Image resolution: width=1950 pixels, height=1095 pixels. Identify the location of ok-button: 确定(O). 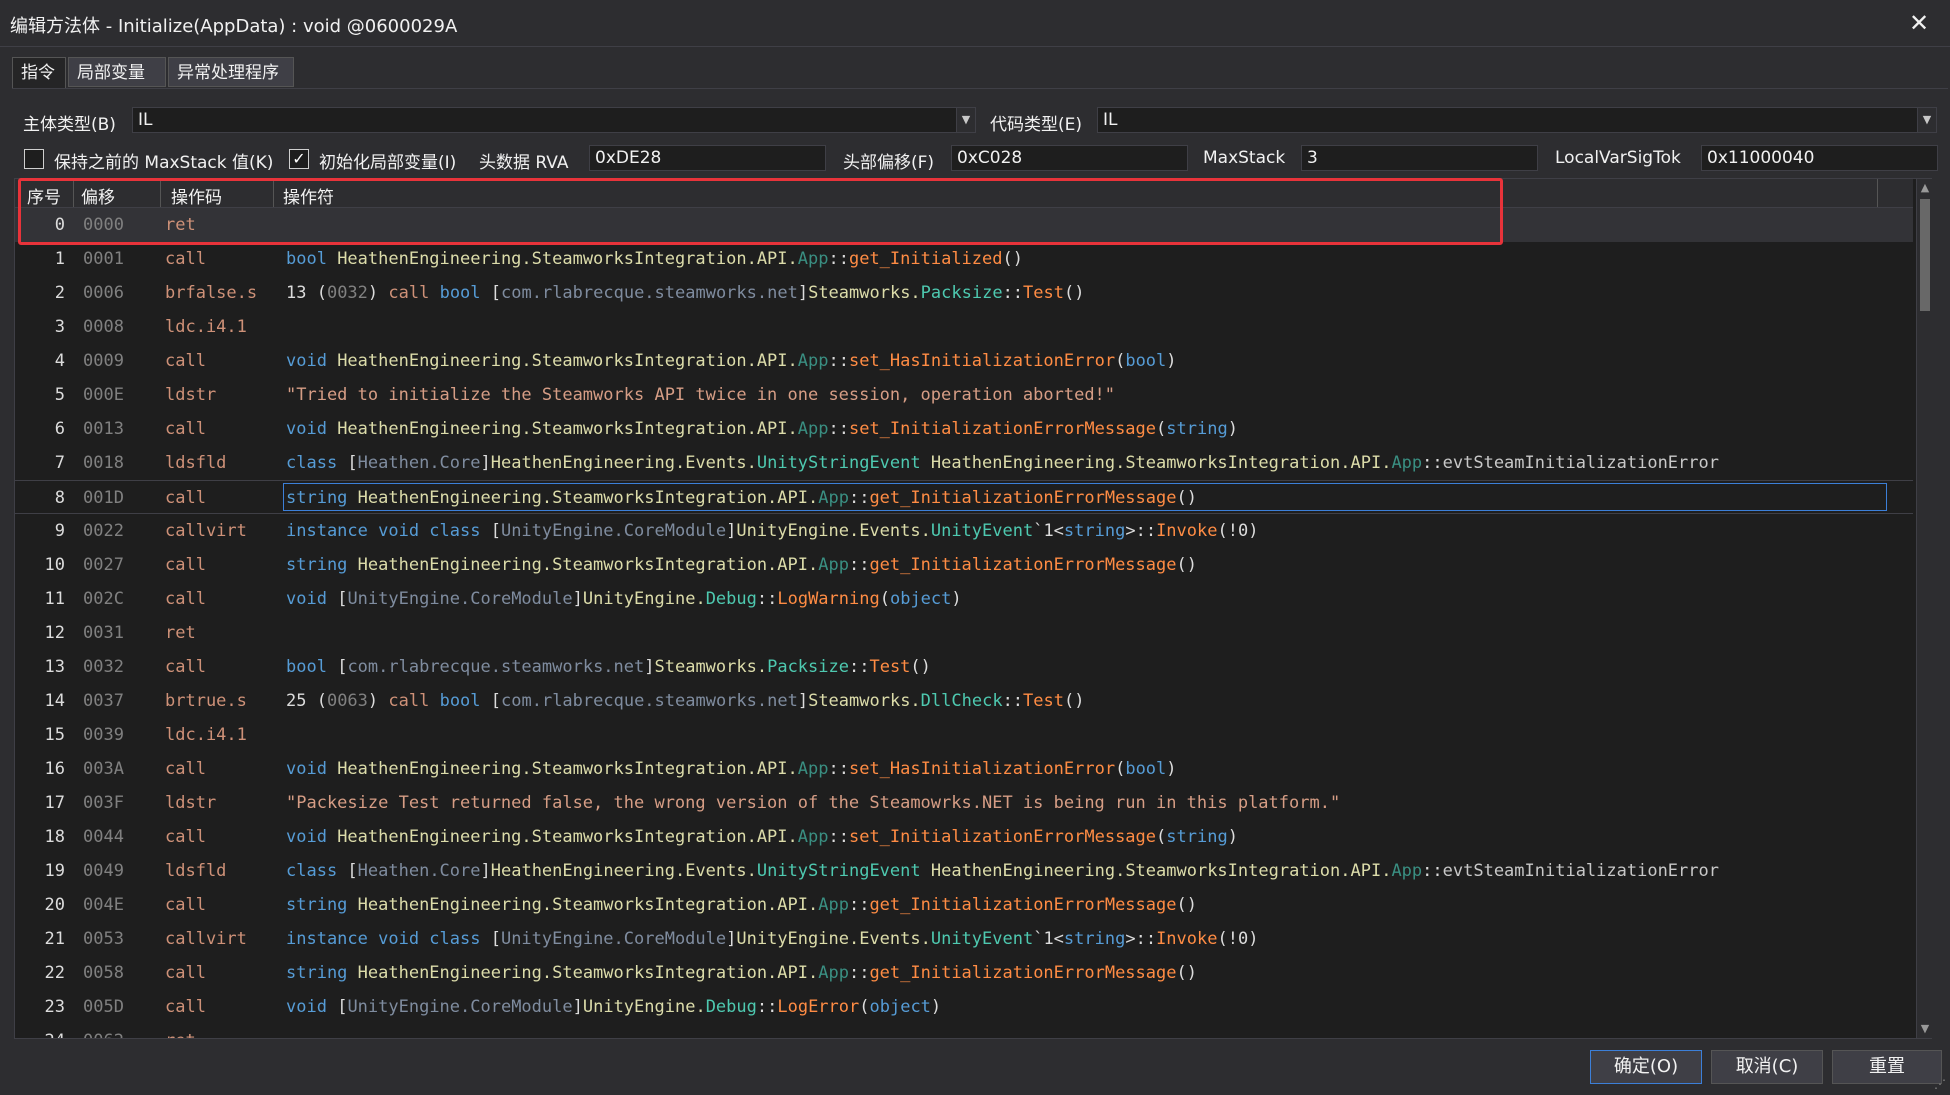
(1646, 1067).